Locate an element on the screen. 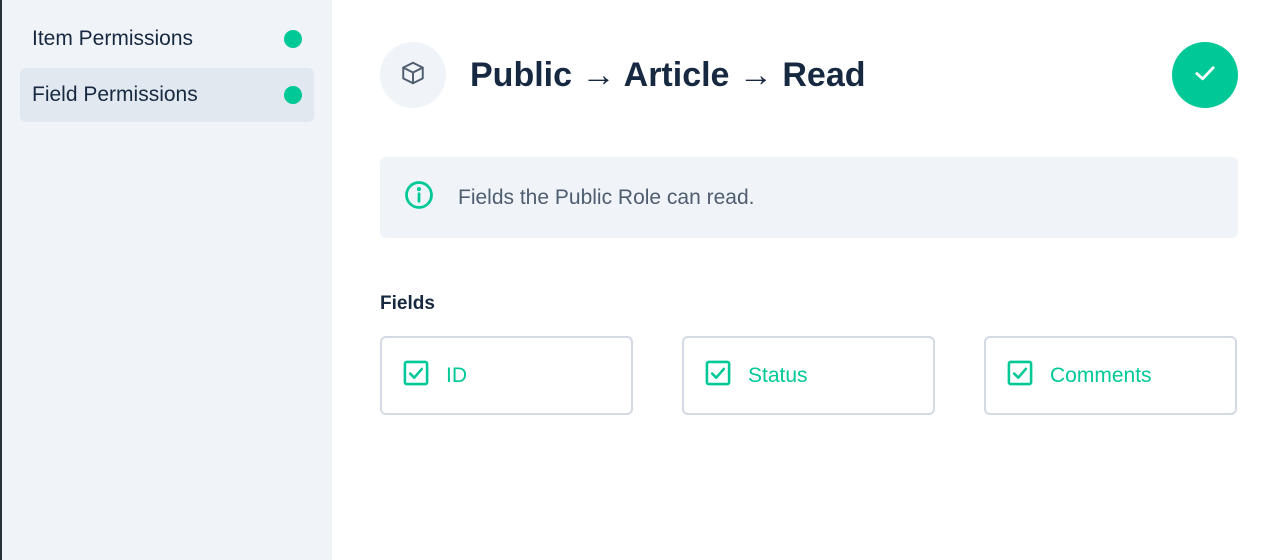 This screenshot has height=560, width=1280. field-checkbox-status: Status is located at coordinates (808, 375).